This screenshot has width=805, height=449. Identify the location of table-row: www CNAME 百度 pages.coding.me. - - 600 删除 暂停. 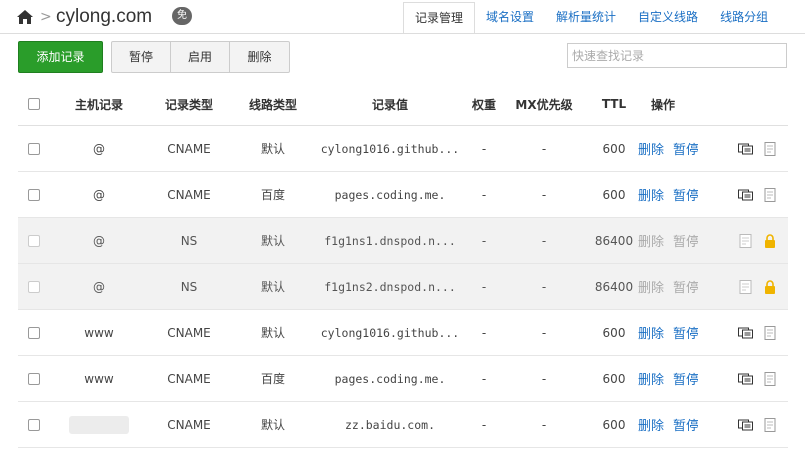
(403, 379).